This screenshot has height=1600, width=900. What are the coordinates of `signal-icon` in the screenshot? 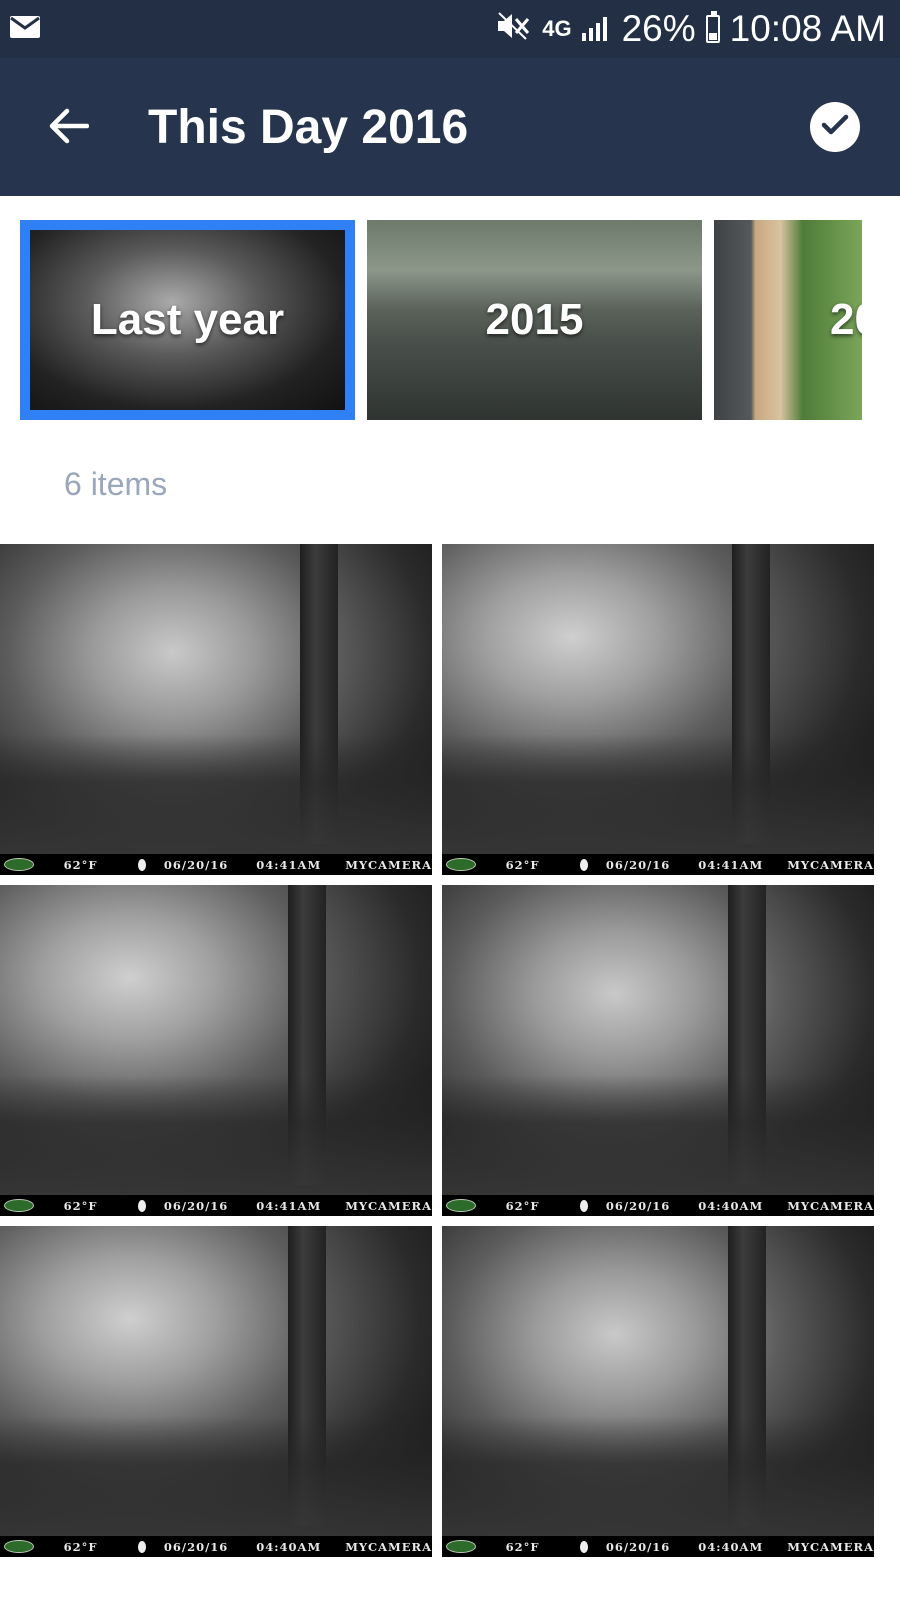 It's located at (596, 29).